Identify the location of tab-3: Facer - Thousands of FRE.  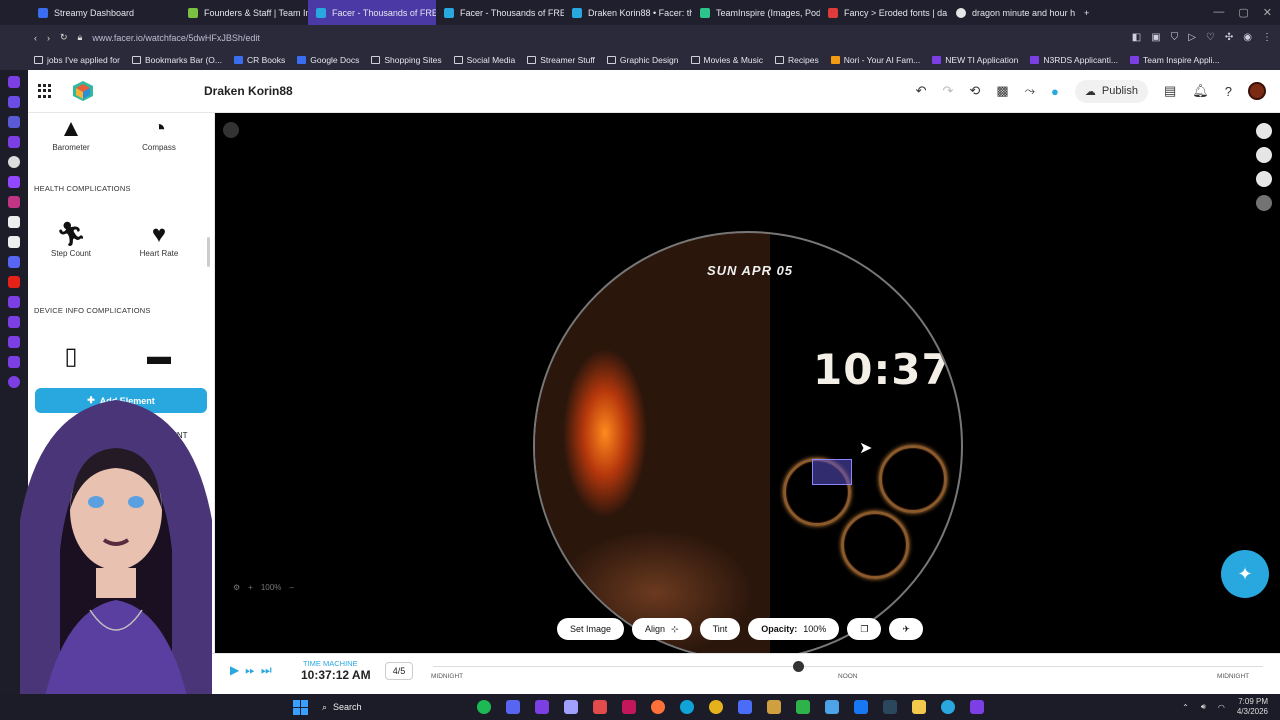
(372, 12).